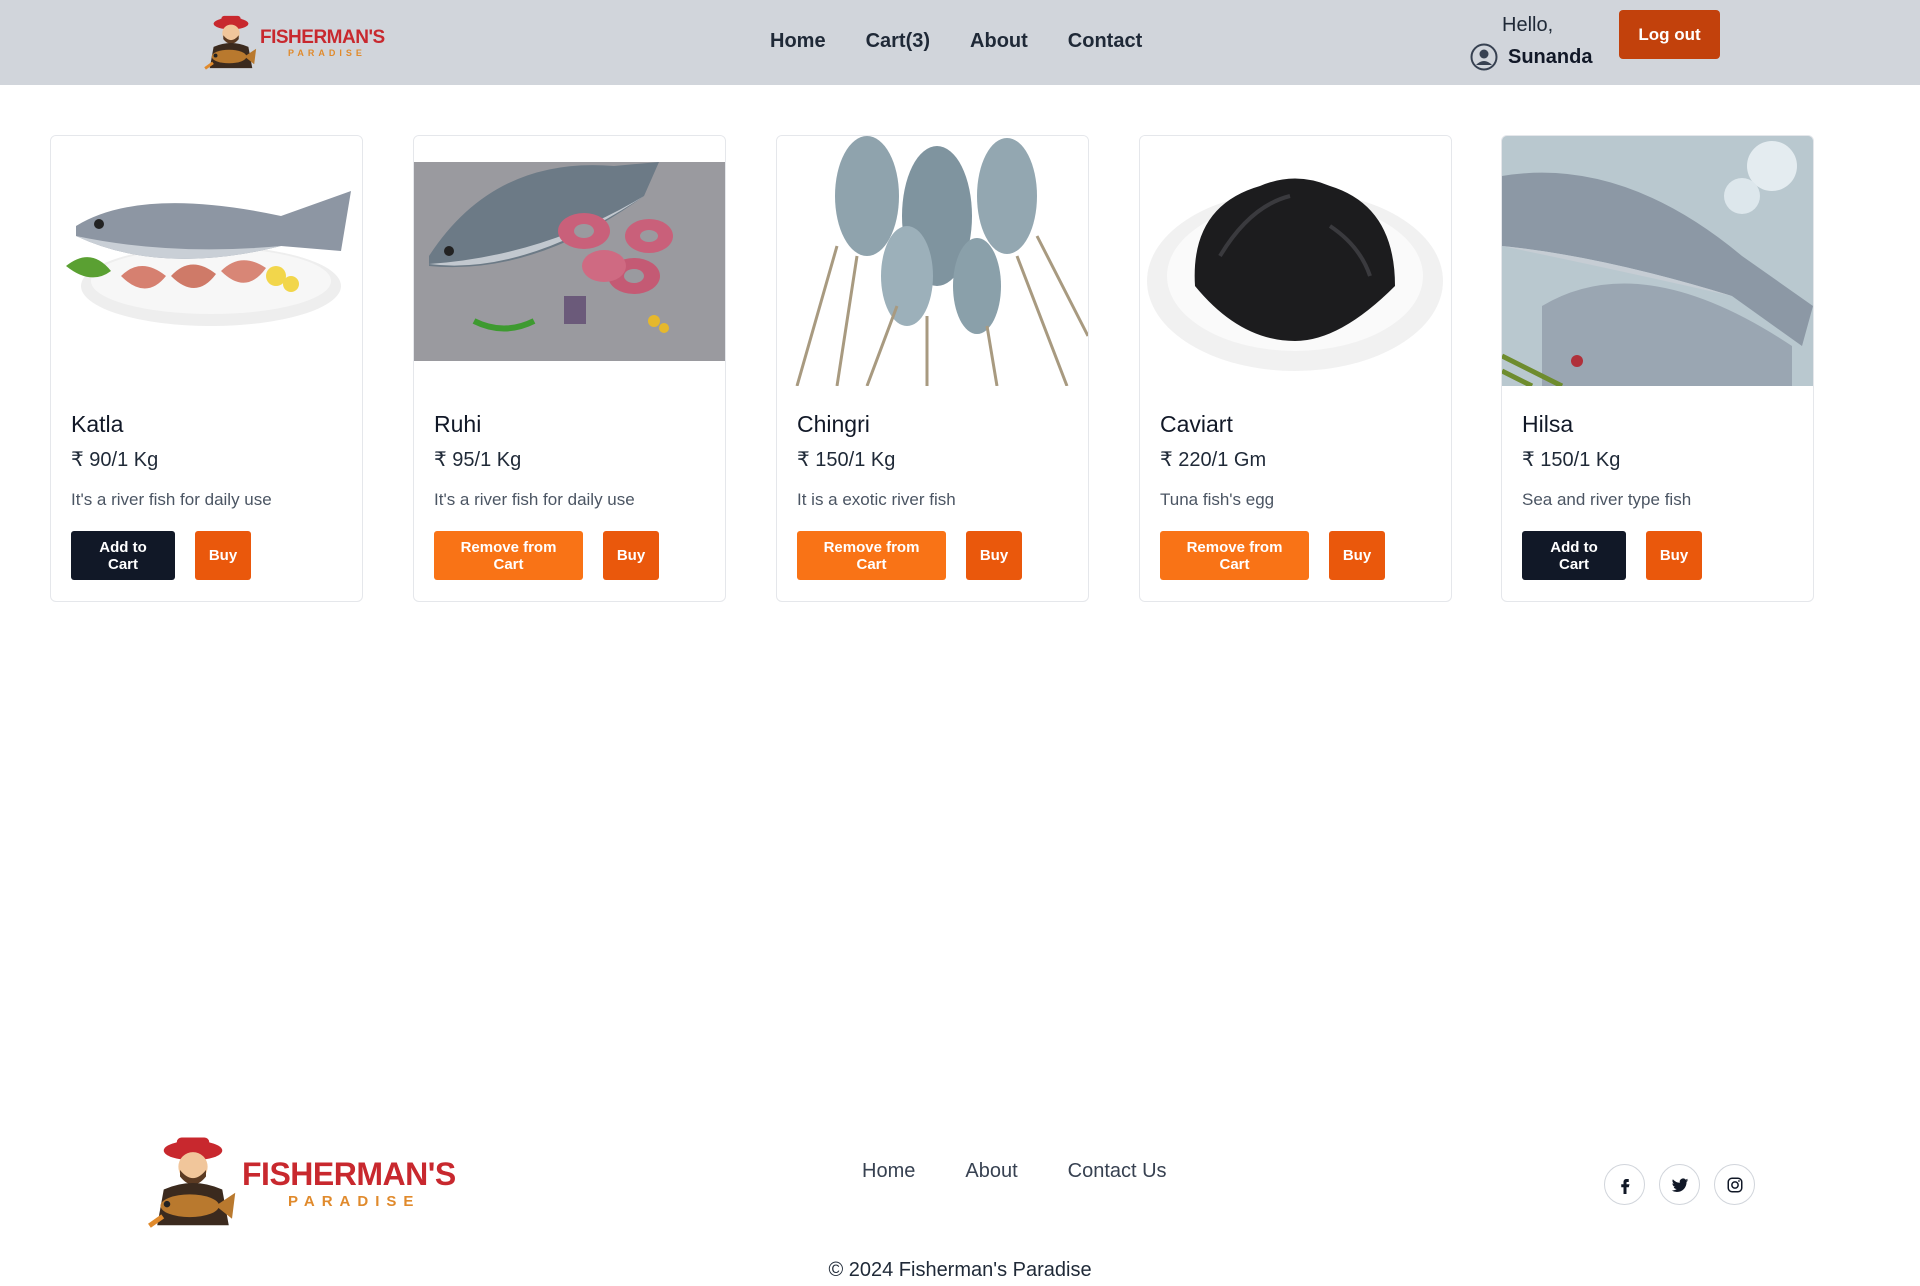  I want to click on product-price: ₹ 220/1 Gm, so click(1213, 460).